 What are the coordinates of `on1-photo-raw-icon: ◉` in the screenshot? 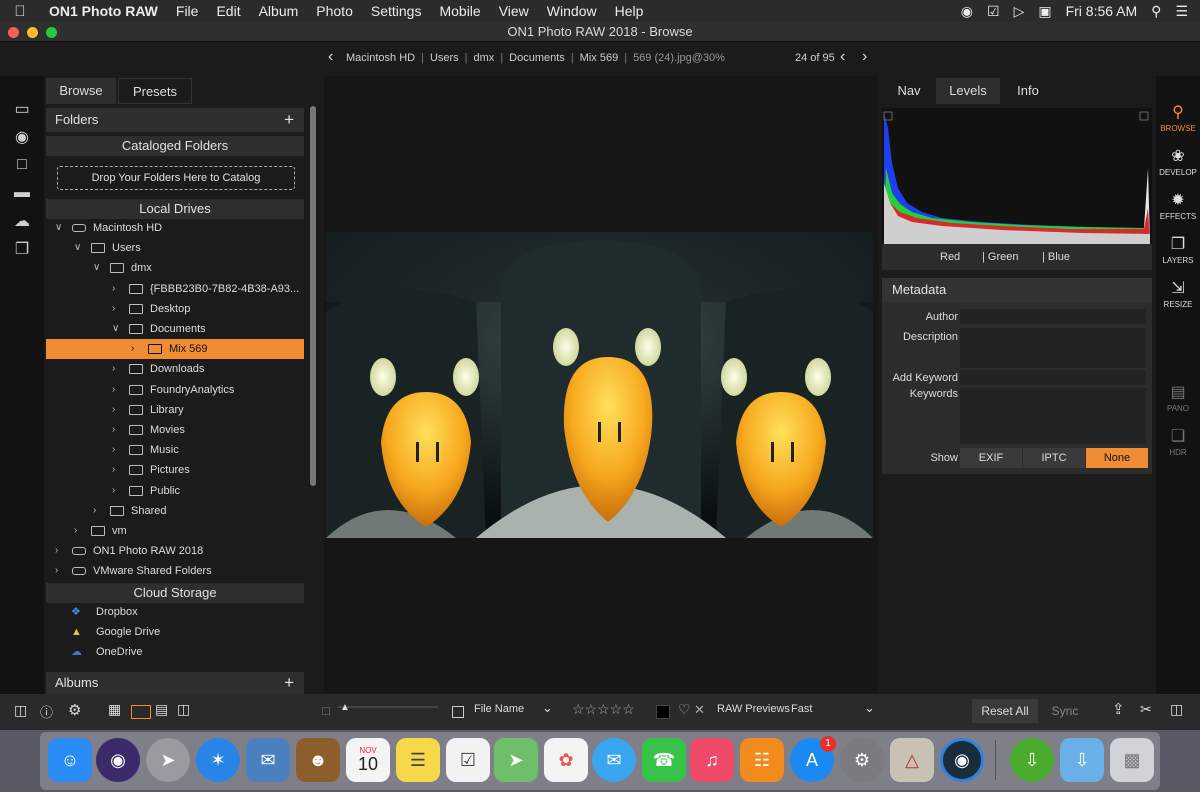 It's located at (962, 760).